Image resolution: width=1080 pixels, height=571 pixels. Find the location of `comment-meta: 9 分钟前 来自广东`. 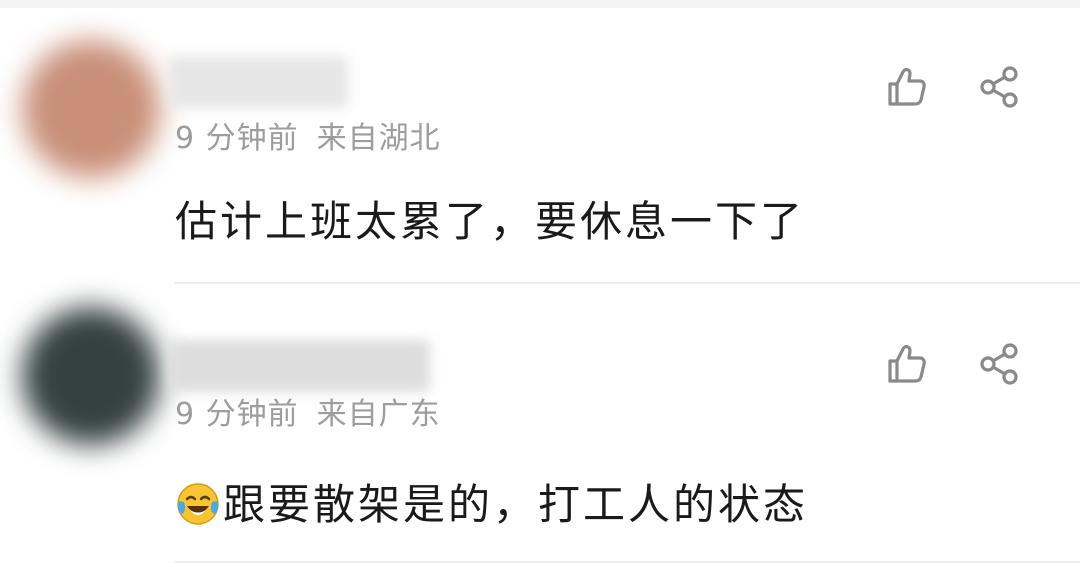

comment-meta: 9 分钟前 来自广东 is located at coordinates (308, 411).